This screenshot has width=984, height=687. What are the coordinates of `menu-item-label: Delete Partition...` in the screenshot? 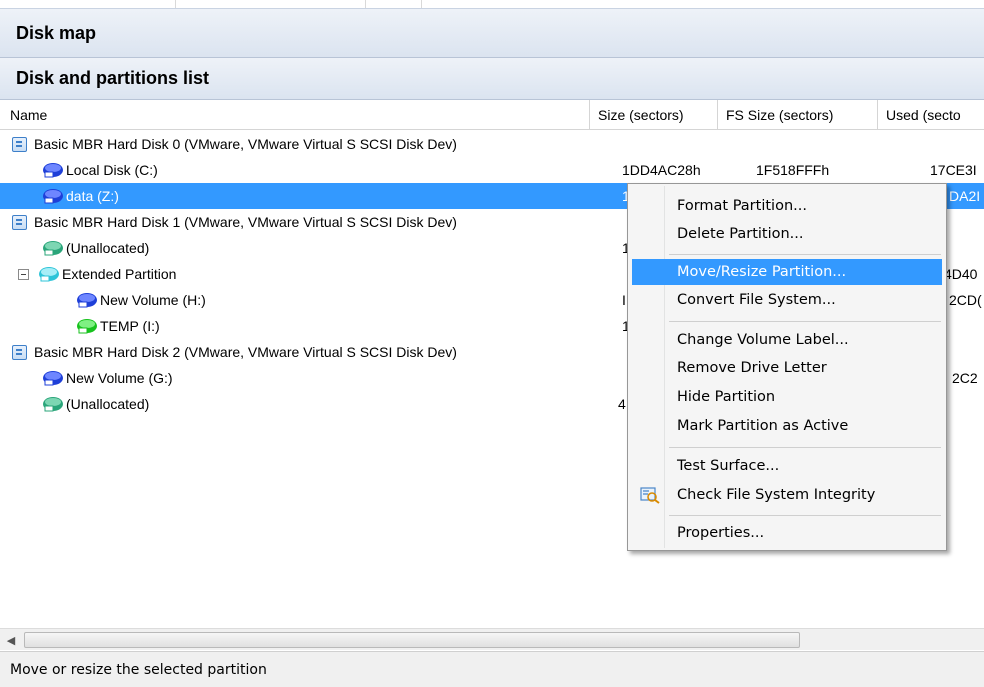 It's located at (740, 234).